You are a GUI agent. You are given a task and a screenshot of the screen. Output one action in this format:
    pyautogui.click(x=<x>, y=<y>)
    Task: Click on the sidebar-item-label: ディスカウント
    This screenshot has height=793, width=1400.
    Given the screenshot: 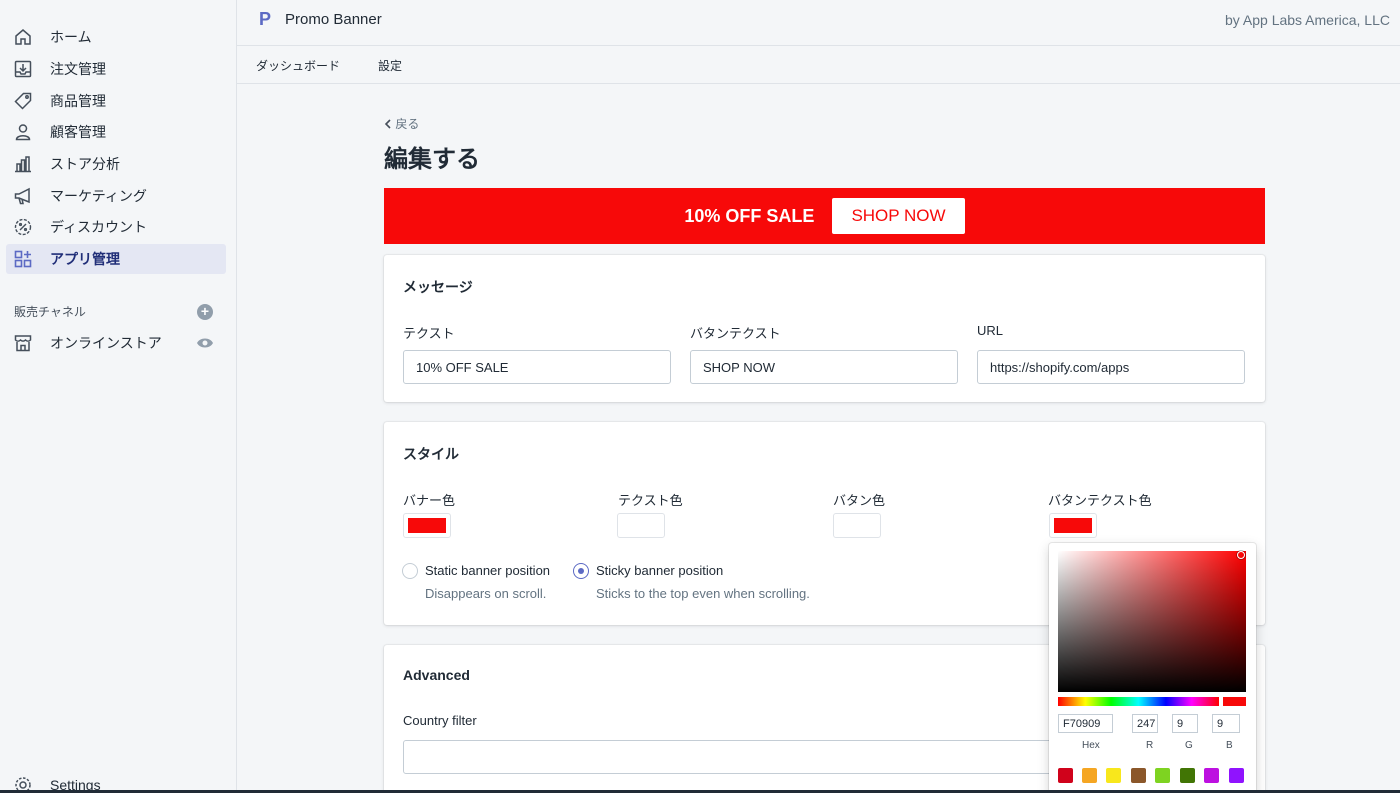 What is the action you would take?
    pyautogui.click(x=99, y=227)
    